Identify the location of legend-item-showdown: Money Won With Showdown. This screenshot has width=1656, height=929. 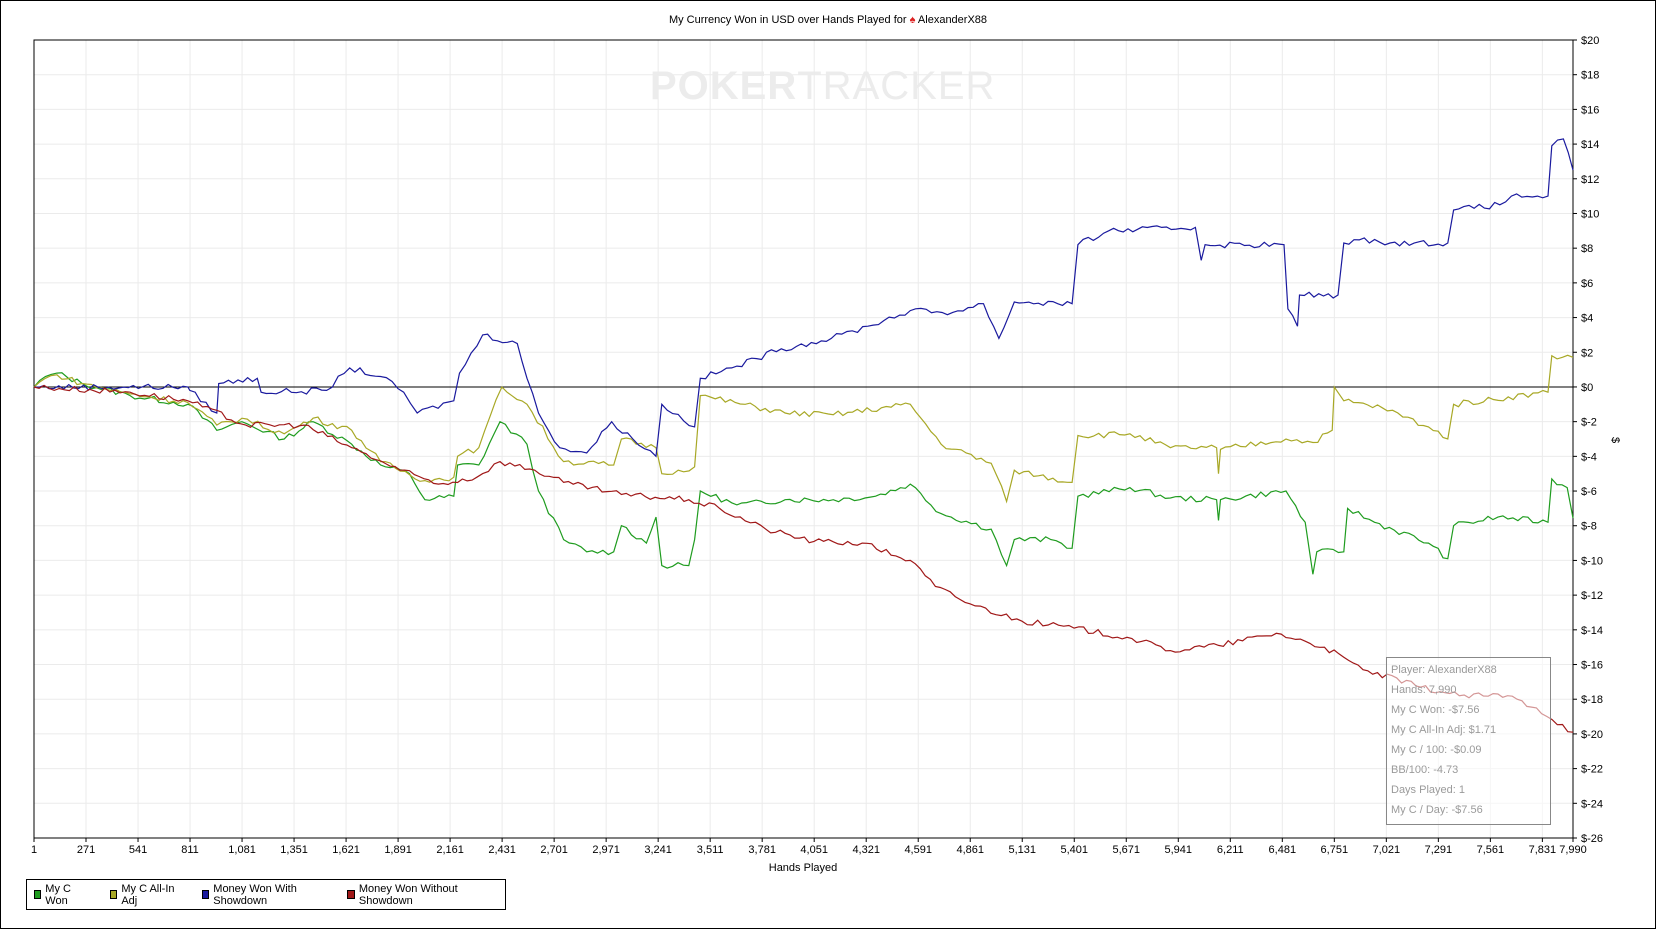
(261, 895).